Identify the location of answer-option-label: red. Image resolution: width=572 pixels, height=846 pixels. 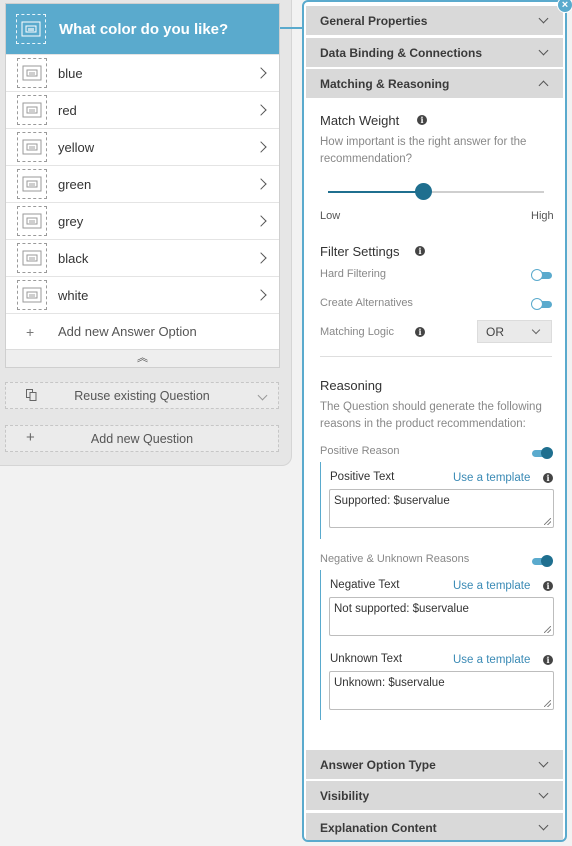
(67, 110).